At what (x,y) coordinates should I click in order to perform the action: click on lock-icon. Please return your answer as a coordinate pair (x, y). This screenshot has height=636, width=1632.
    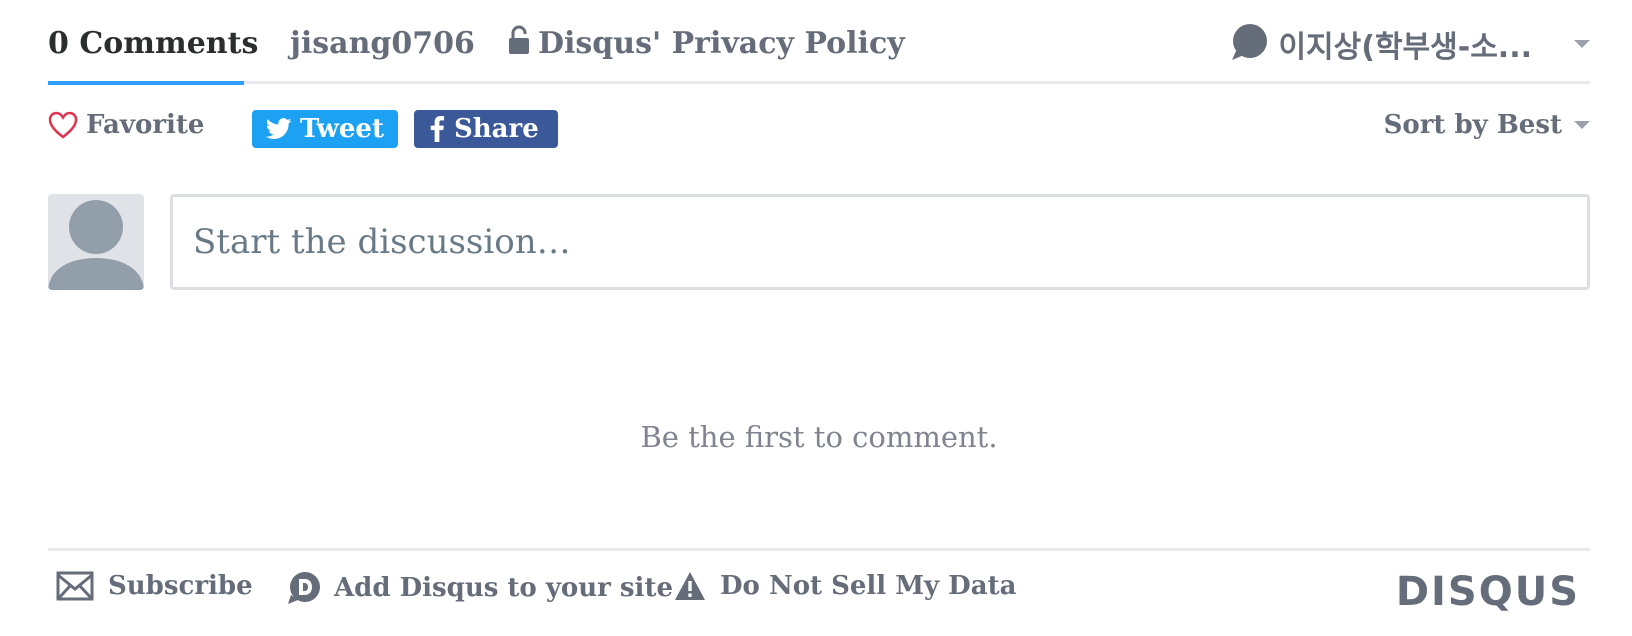
    Looking at the image, I should click on (519, 45).